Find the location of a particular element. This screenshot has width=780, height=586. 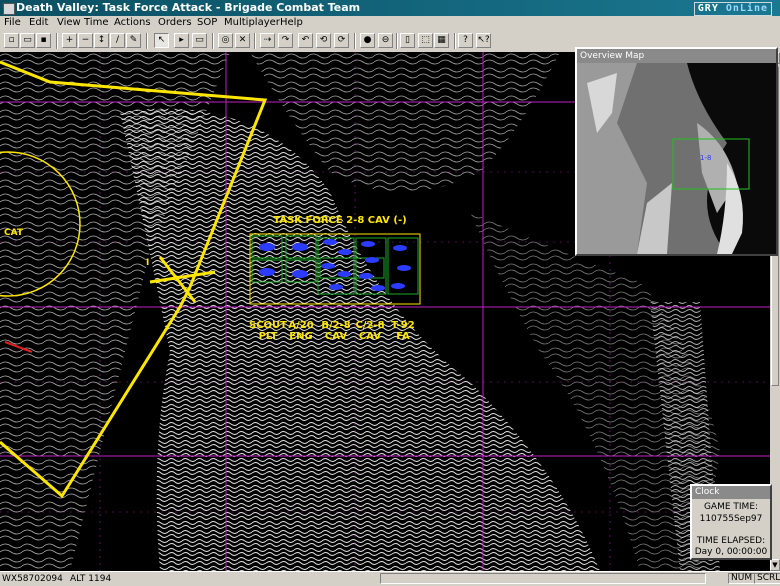

unit-label-b-2-8-cav: B/2-8 CAV is located at coordinates (336, 331).